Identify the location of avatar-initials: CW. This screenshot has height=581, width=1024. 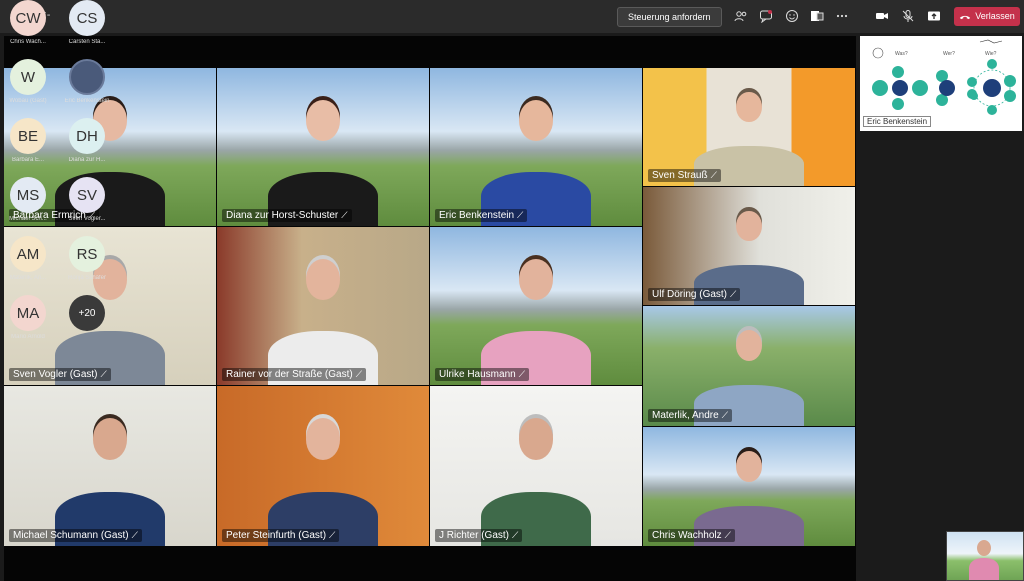
(28, 18).